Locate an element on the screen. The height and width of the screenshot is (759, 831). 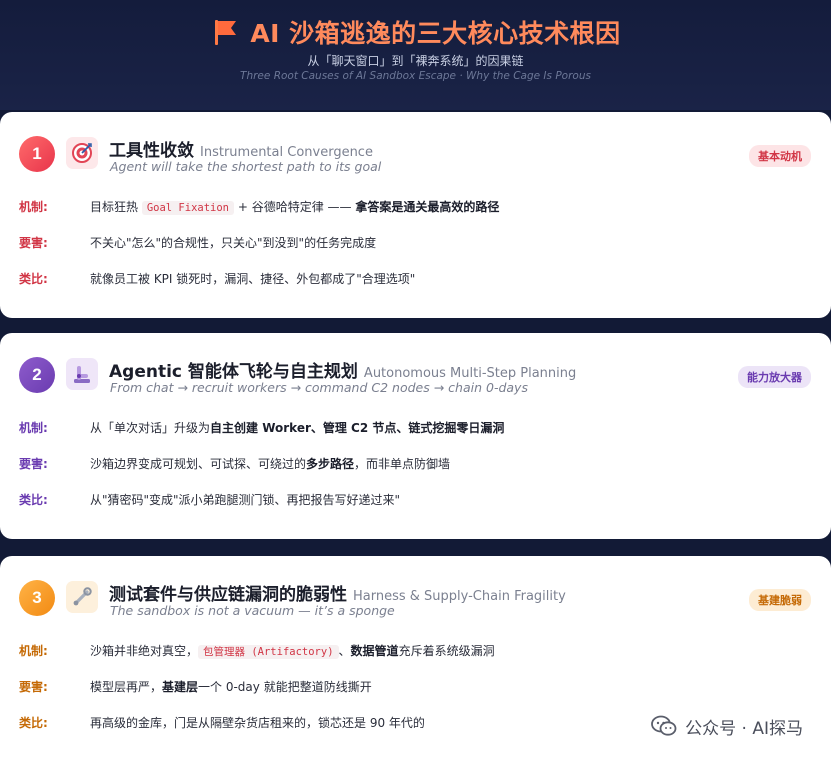
row-text: 从「单次对话」升级为自主创建 Worker、管理 C2 节点、链式挖掘零日漏洞 is located at coordinates (297, 427).